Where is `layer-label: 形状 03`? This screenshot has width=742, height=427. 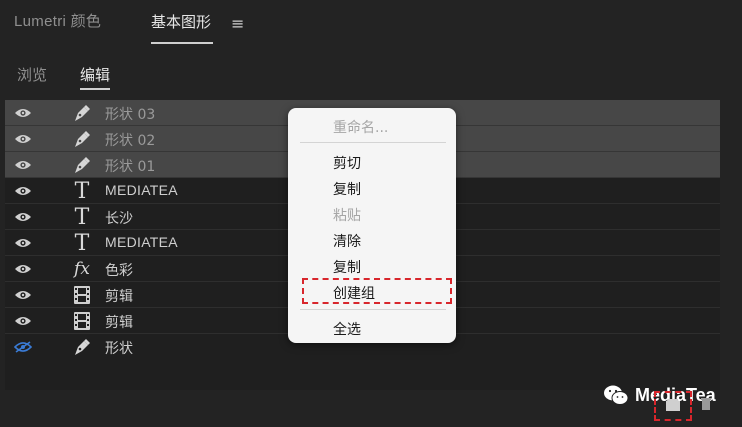
layer-label: 形状 03 is located at coordinates (130, 115).